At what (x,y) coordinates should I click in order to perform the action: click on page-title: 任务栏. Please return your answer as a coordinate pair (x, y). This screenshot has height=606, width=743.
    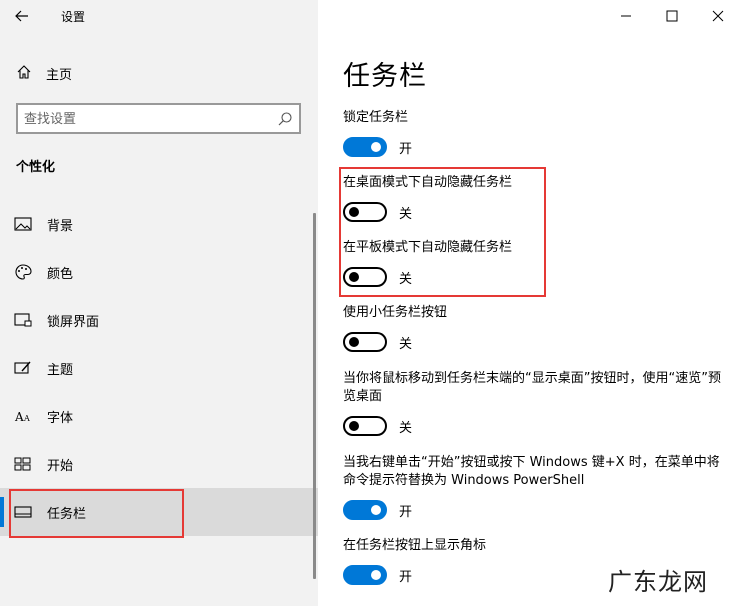
    Looking at the image, I should click on (385, 76).